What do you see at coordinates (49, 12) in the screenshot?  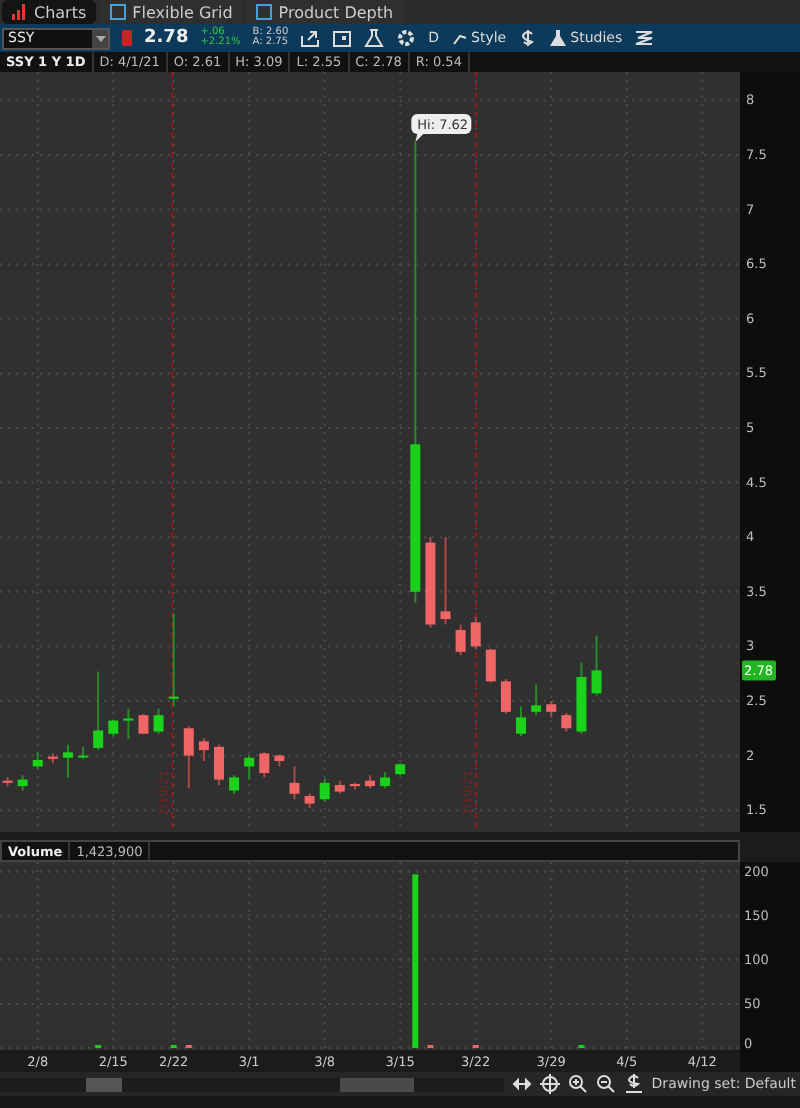 I see `tab: Charts` at bounding box center [49, 12].